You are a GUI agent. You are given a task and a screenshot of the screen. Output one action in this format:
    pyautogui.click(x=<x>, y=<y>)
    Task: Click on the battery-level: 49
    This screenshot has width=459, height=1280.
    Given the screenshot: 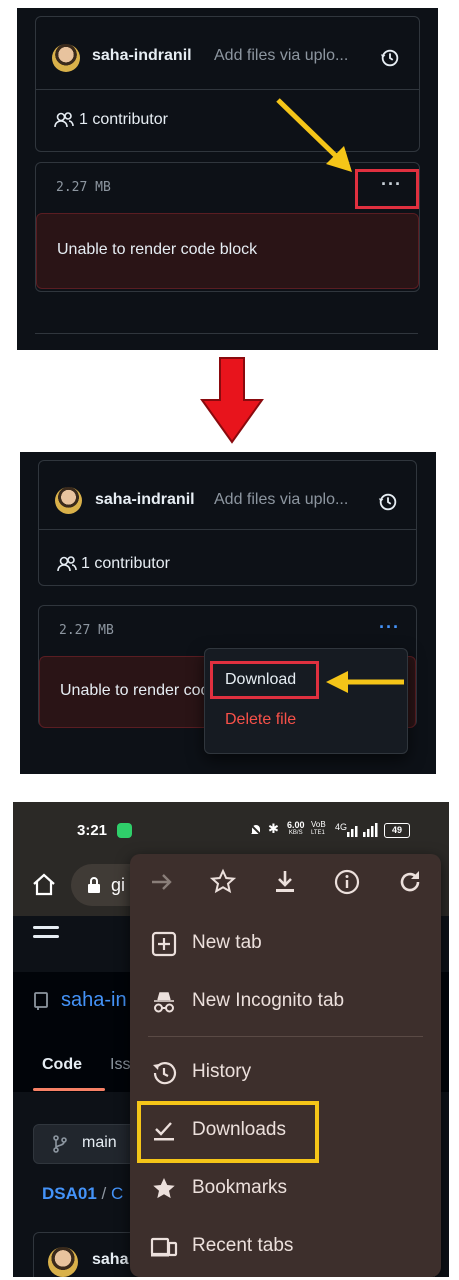 What is the action you would take?
    pyautogui.click(x=396, y=830)
    